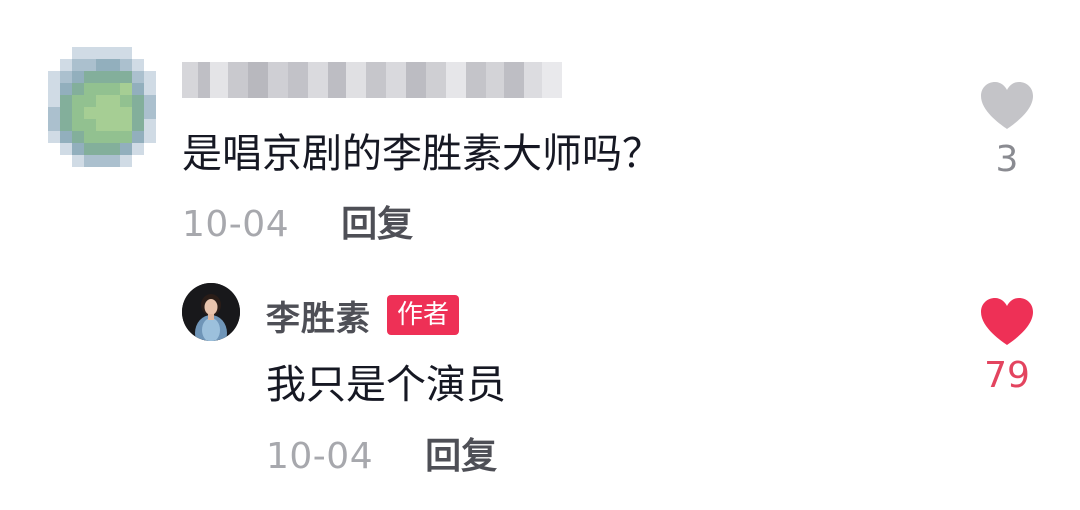 This screenshot has width=1080, height=510. I want to click on author-badge: 作者, so click(423, 315).